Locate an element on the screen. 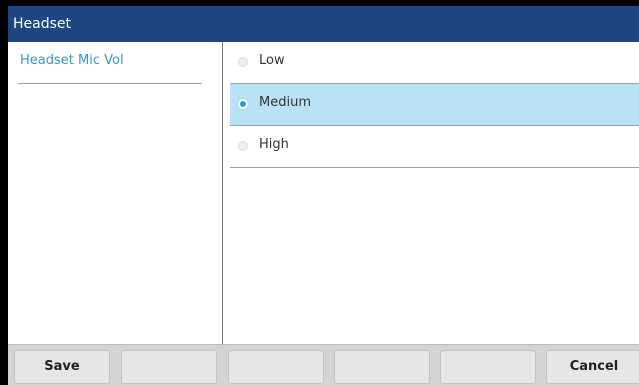  sidebar-item-label: Headset Mic Vol is located at coordinates (72, 60).